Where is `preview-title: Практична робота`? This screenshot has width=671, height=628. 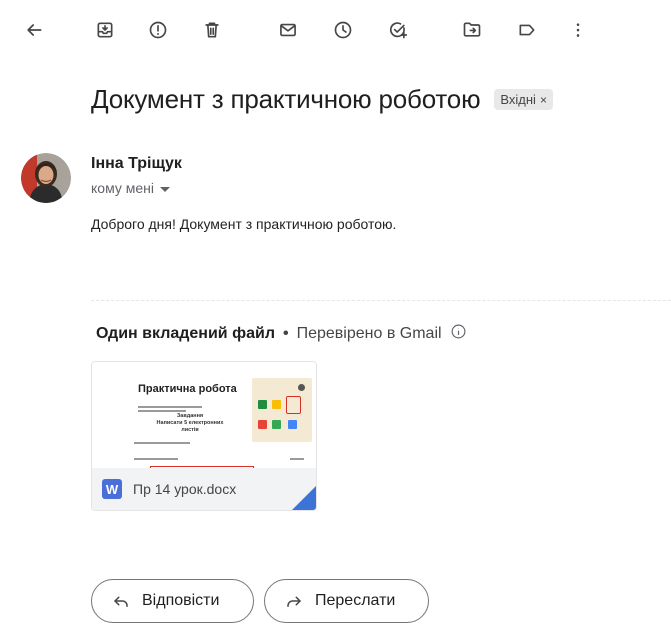
preview-title: Практична робота is located at coordinates (187, 389).